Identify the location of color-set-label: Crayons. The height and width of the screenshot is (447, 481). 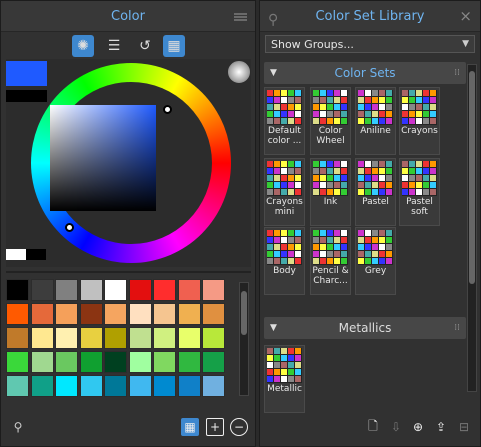
(419, 131).